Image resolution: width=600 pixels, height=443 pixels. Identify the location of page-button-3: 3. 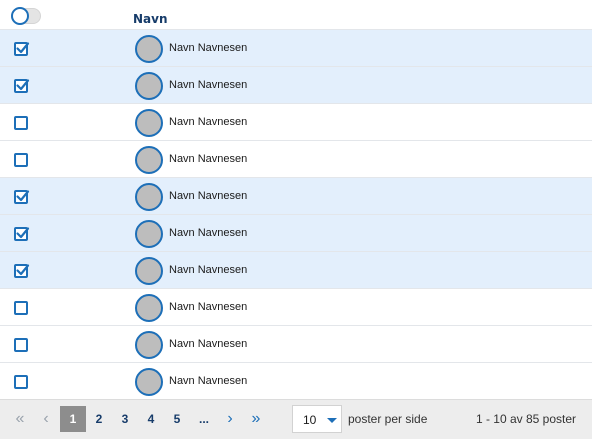
(125, 419).